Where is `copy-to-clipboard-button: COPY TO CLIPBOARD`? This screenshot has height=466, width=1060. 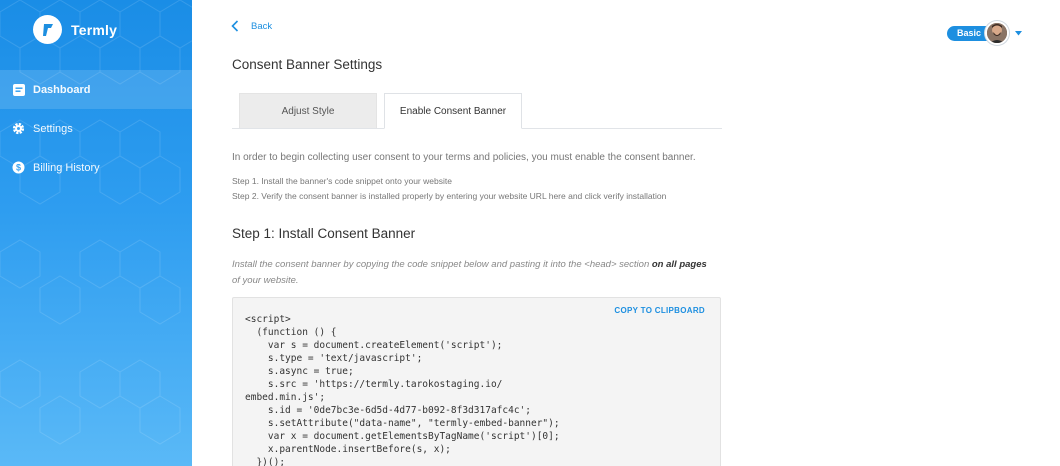 copy-to-clipboard-button: COPY TO CLIPBOARD is located at coordinates (659, 310).